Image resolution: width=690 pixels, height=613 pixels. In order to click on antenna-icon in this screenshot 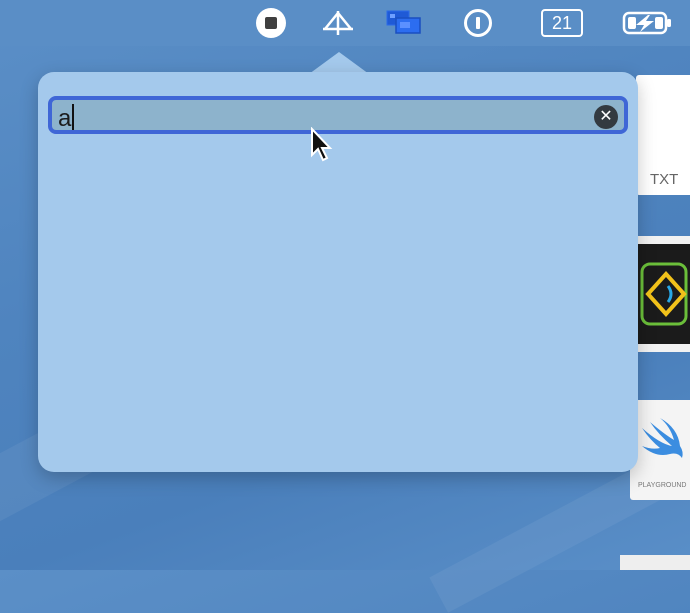, I will do `click(338, 23)`.